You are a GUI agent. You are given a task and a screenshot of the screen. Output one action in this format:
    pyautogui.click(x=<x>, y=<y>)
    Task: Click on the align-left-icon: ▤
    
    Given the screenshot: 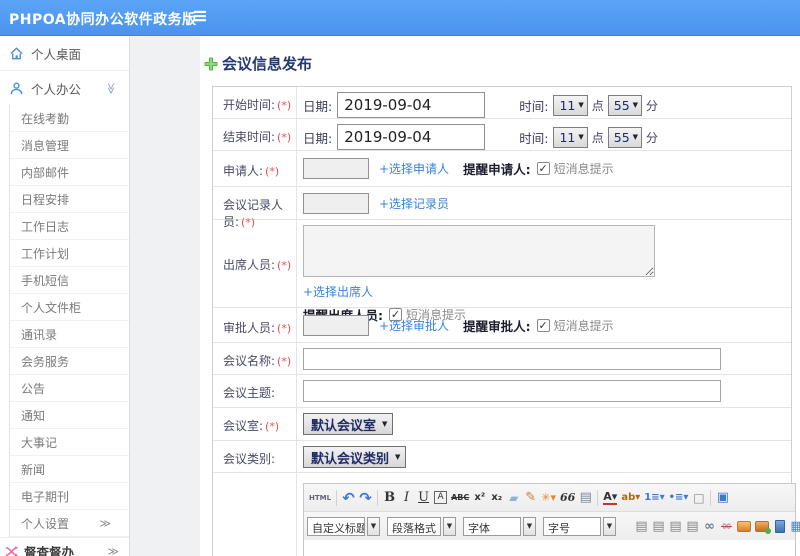 What is the action you would take?
    pyautogui.click(x=641, y=526)
    